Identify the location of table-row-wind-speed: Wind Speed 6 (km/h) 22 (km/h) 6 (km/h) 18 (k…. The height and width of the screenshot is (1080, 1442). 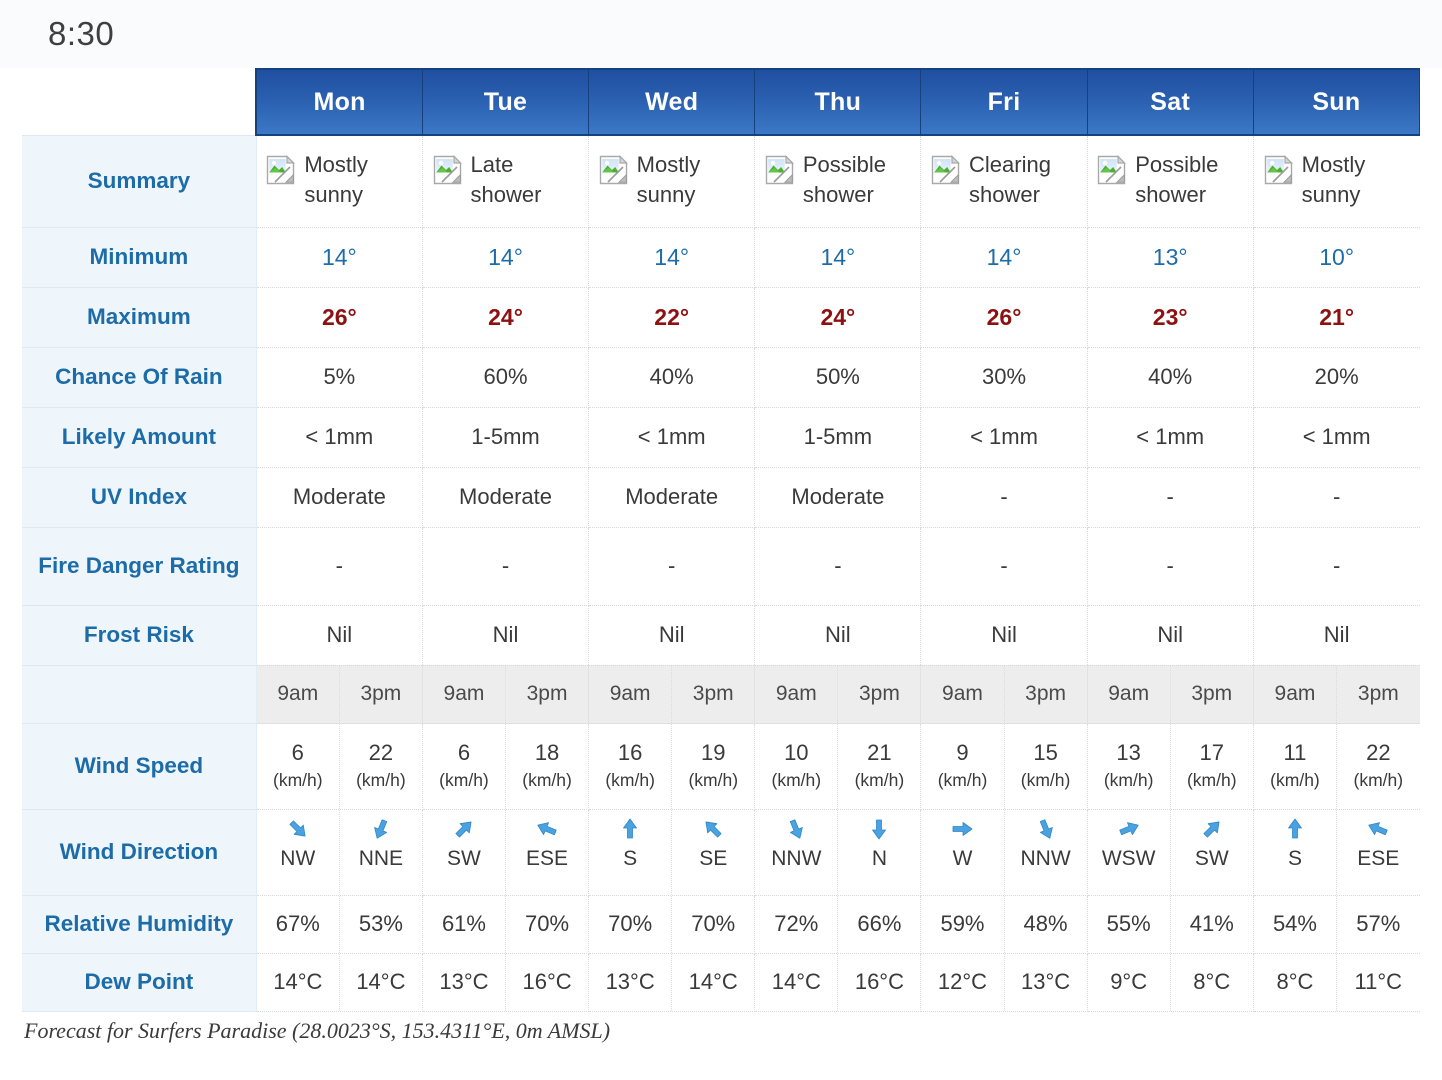
(721, 766).